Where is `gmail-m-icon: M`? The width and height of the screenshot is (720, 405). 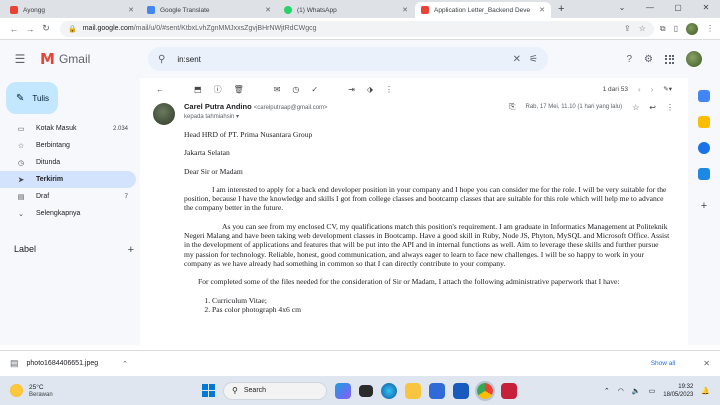 gmail-m-icon: M is located at coordinates (47, 59).